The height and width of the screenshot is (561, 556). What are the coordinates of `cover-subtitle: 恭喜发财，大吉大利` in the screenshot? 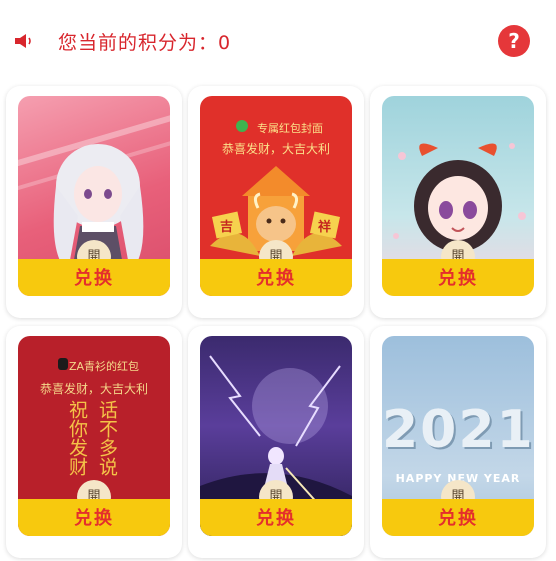 It's located at (93, 389).